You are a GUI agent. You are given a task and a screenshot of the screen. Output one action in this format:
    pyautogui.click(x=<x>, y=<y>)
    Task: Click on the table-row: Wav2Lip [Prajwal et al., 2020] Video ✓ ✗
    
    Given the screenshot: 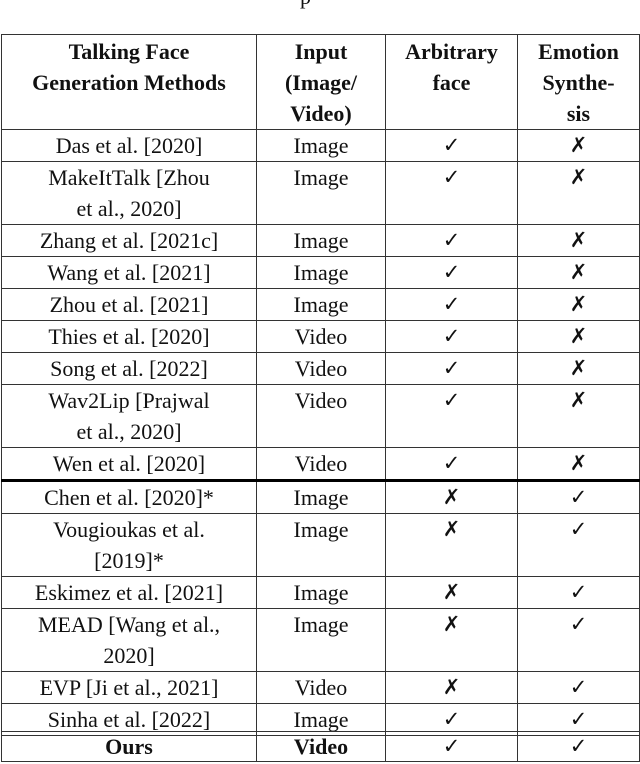 What is the action you would take?
    pyautogui.click(x=320, y=416)
    